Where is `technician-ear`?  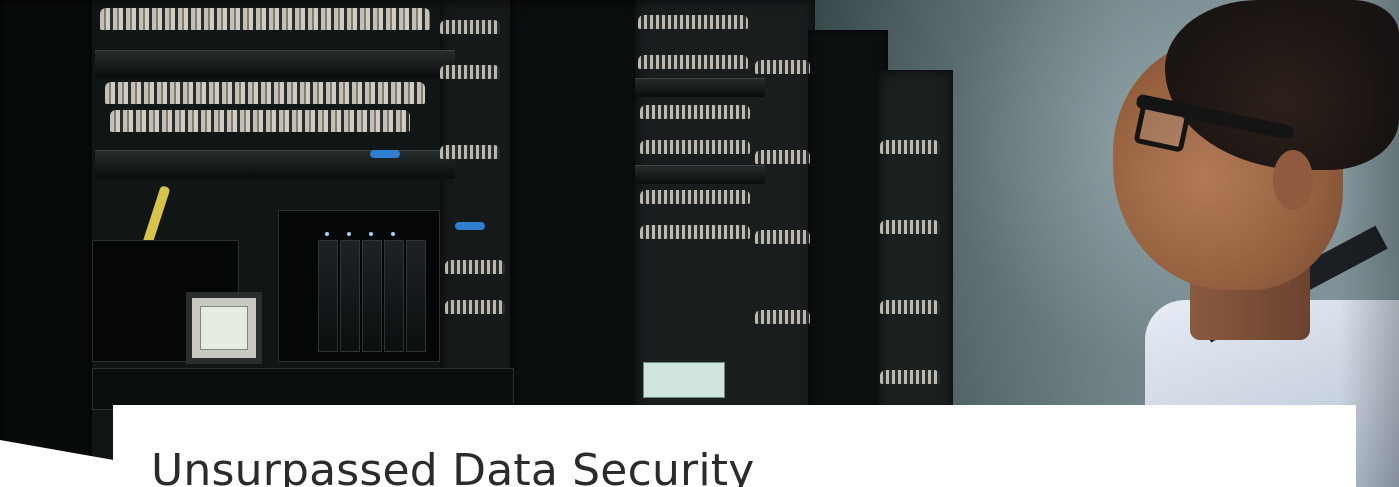 technician-ear is located at coordinates (1293, 180).